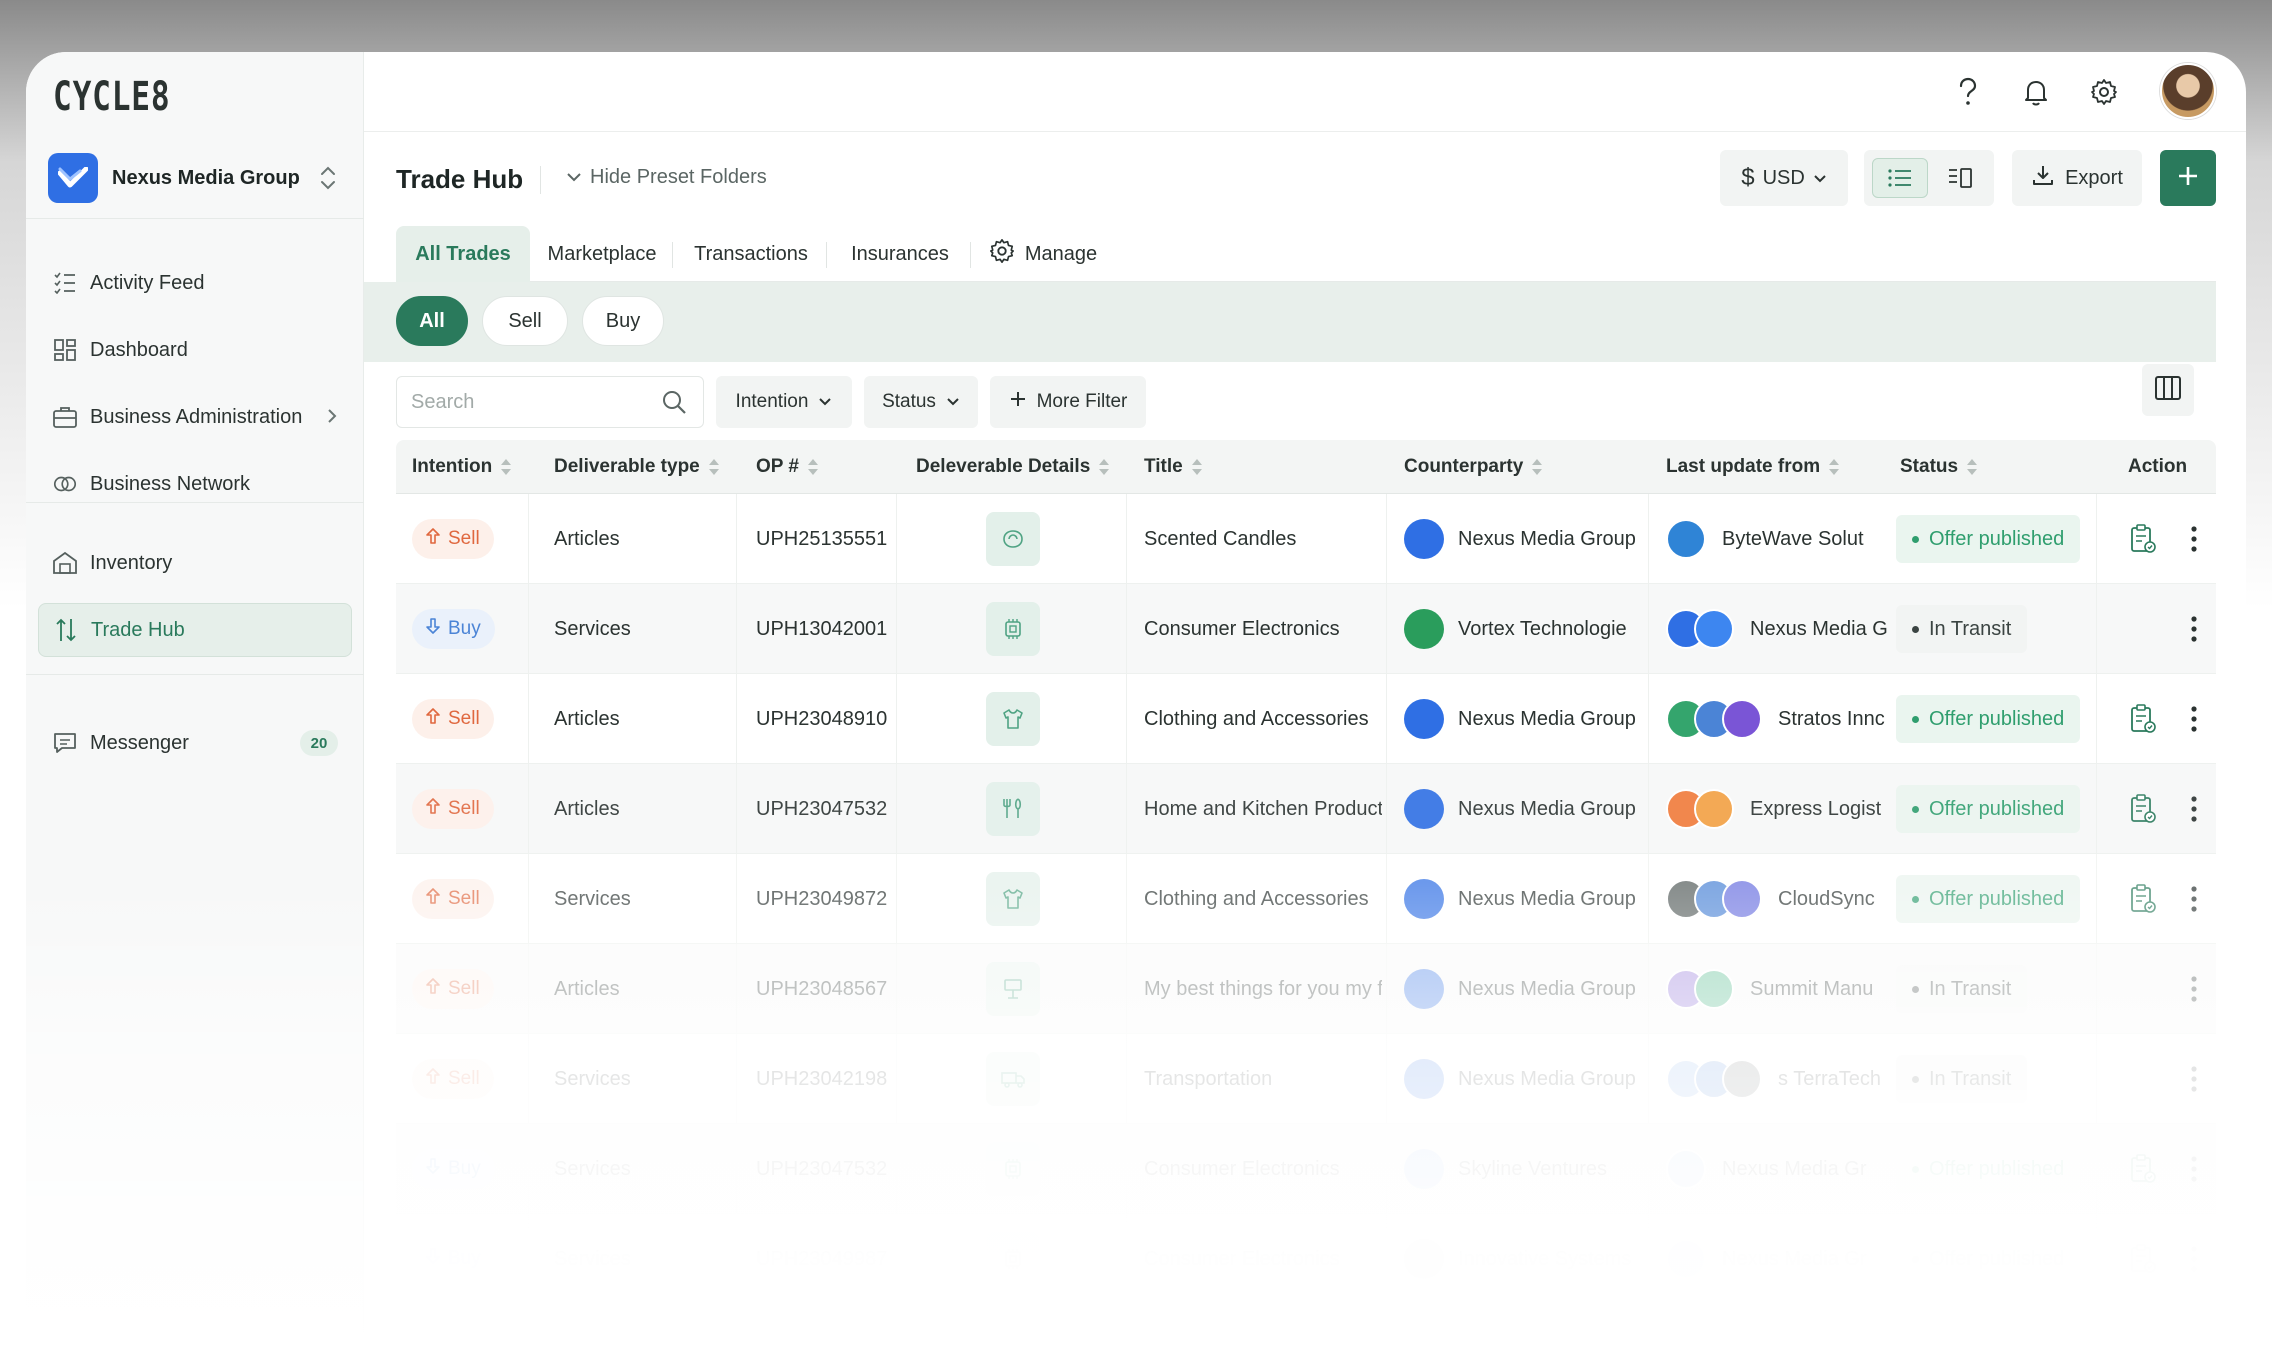  Describe the element at coordinates (674, 405) in the screenshot. I see `search-icon` at that location.